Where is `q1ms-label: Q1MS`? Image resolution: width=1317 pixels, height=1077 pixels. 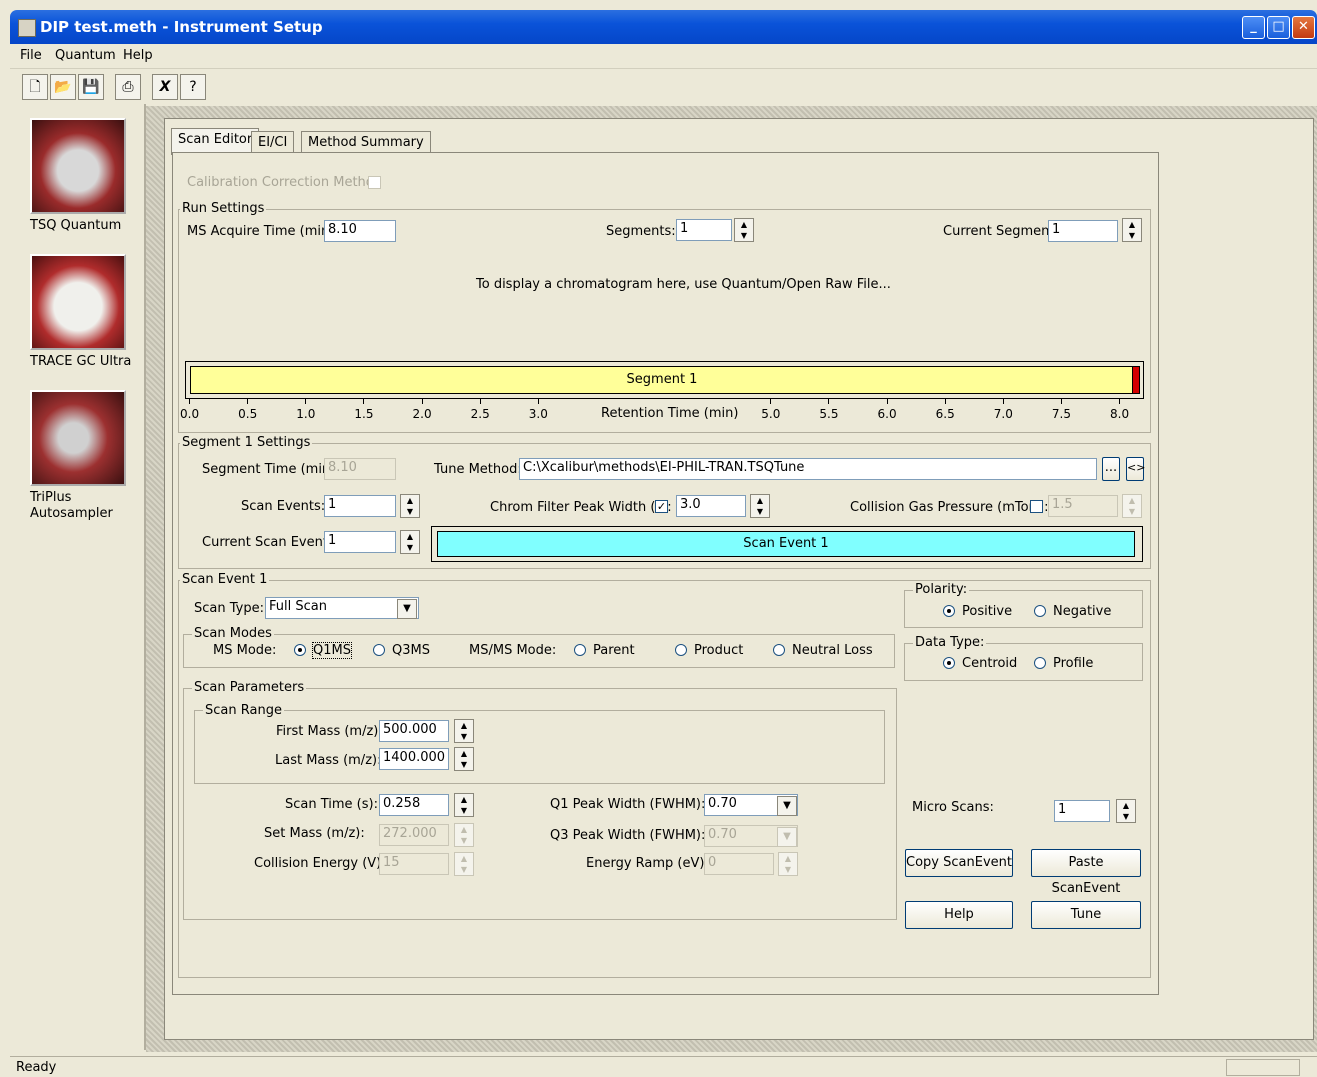
q1ms-label: Q1MS is located at coordinates (332, 650).